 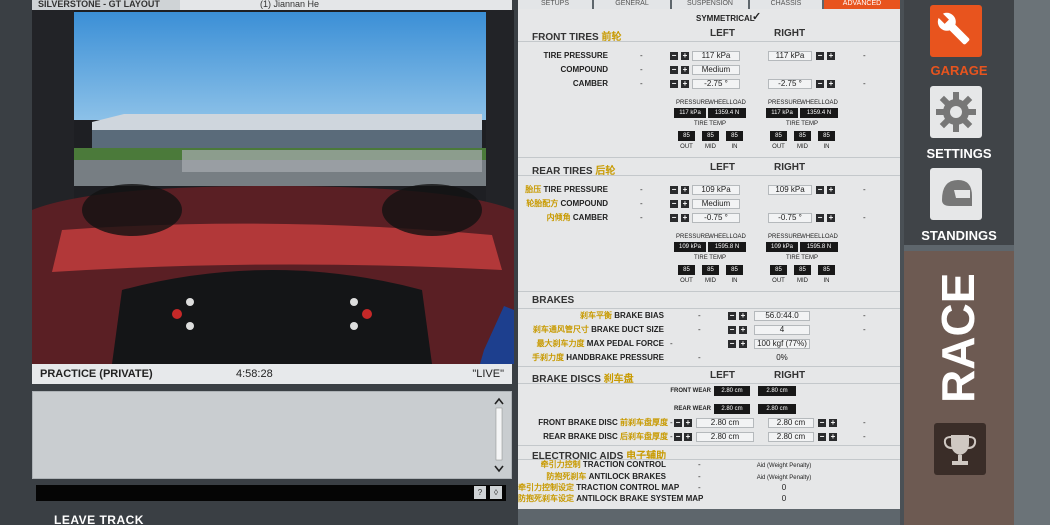 What do you see at coordinates (956, 31) in the screenshot?
I see `garage-button` at bounding box center [956, 31].